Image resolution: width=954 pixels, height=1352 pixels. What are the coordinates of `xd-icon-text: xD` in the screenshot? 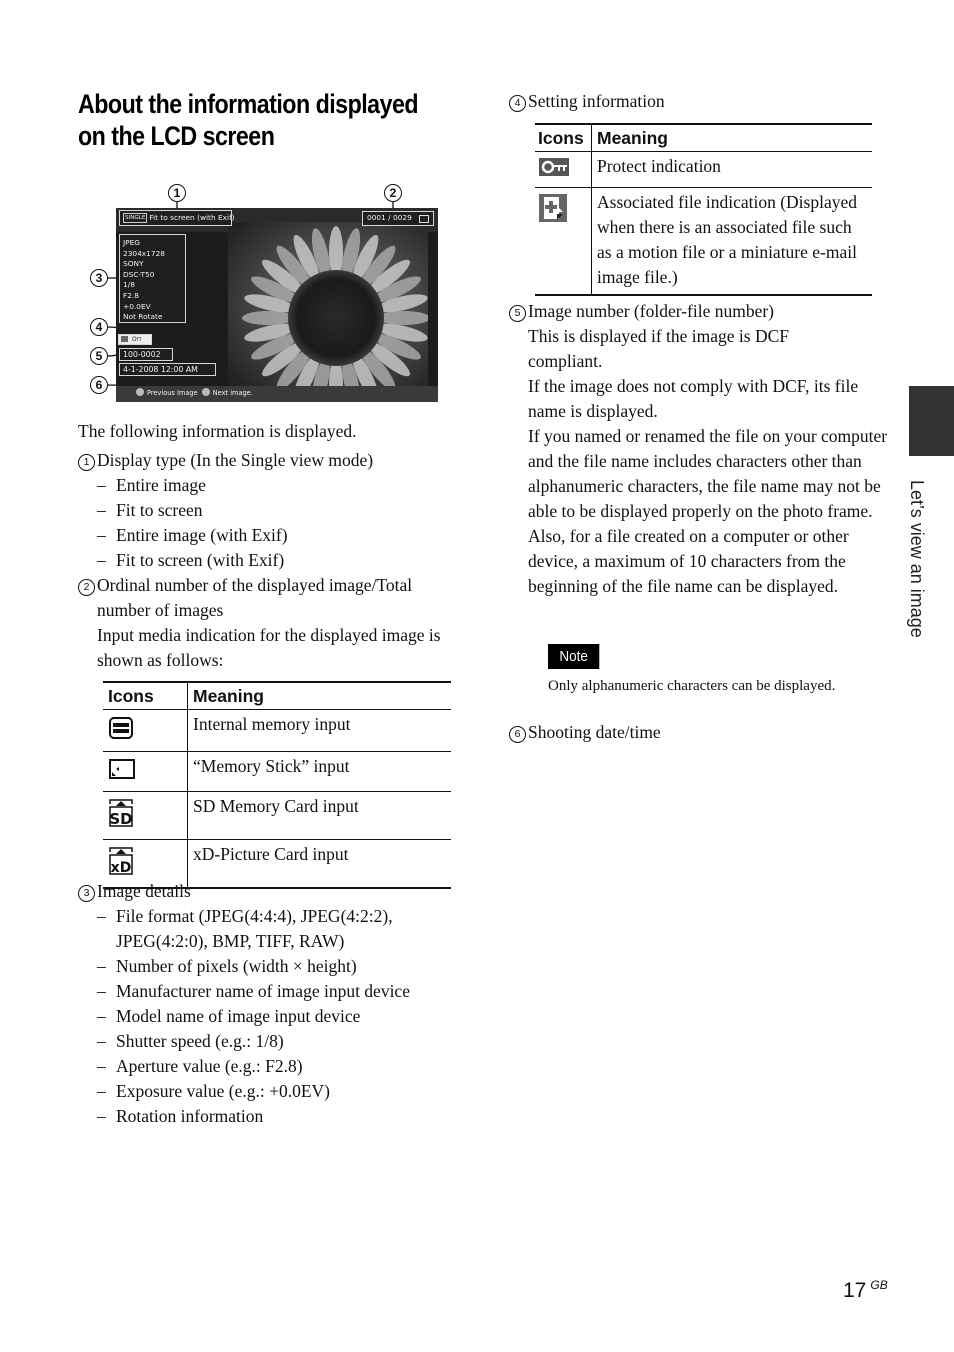 It's located at (121, 868).